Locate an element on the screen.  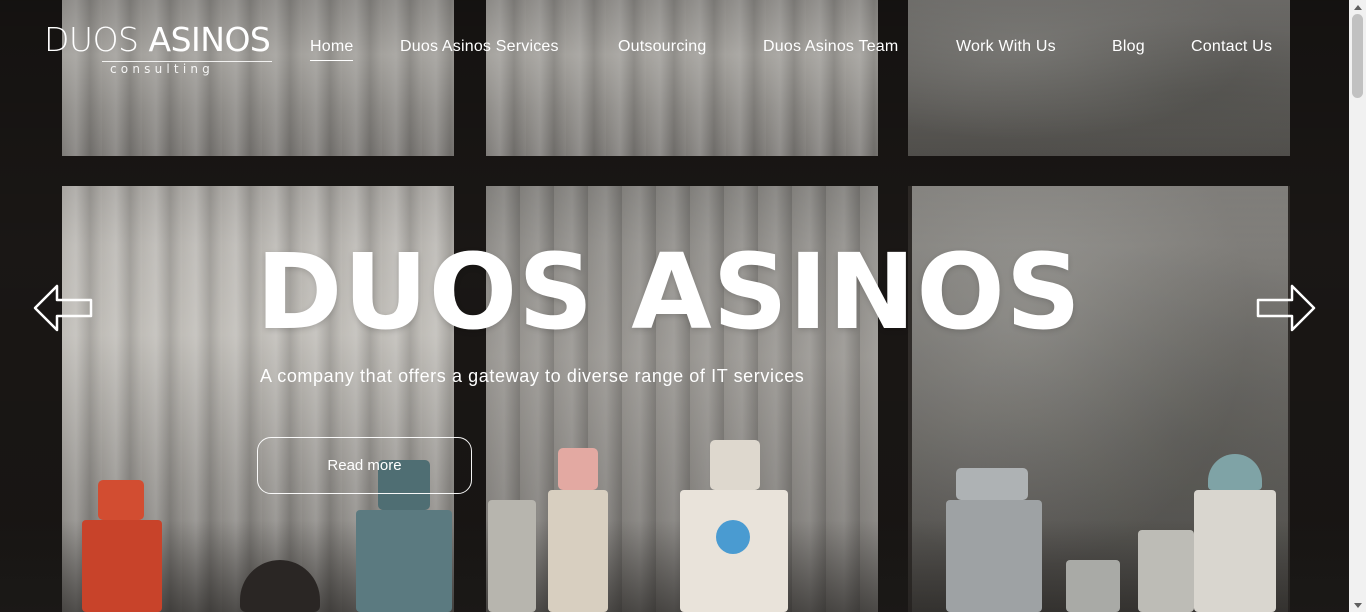
arrow-left-icon is located at coordinates (63, 308).